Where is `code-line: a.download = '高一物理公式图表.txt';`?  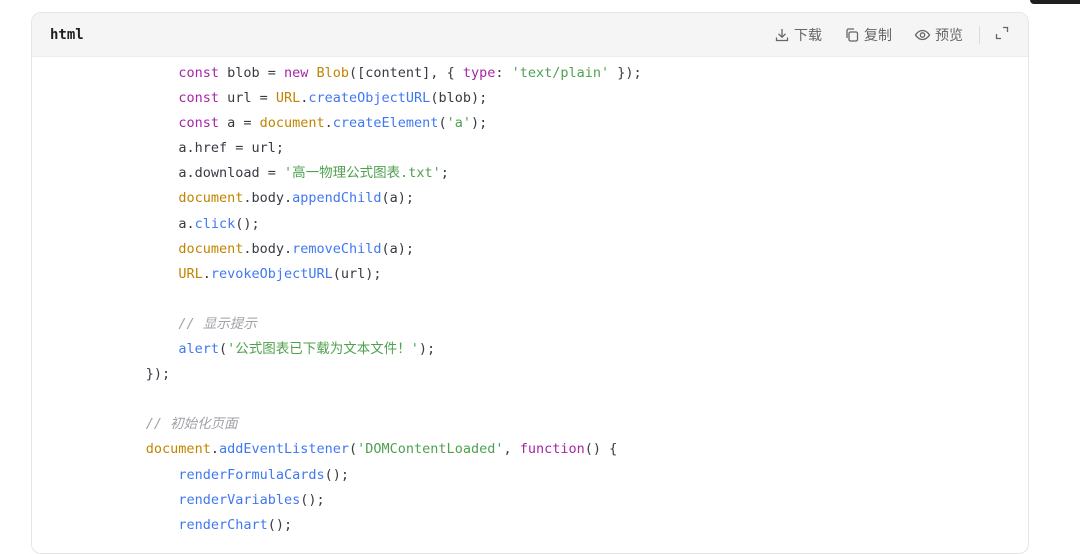
code-line: a.download = '高一物理公式图表.txt'; is located at coordinates (530, 173).